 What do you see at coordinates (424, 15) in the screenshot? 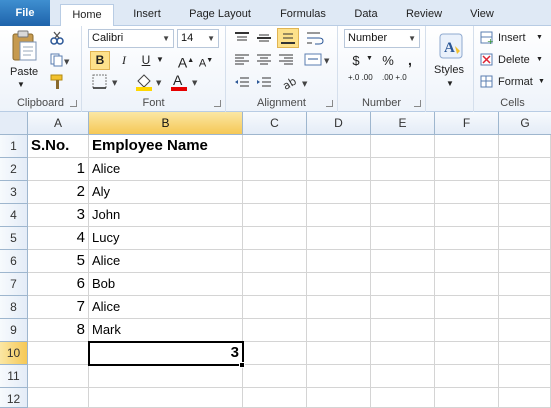
I see `tab-review: Review` at bounding box center [424, 15].